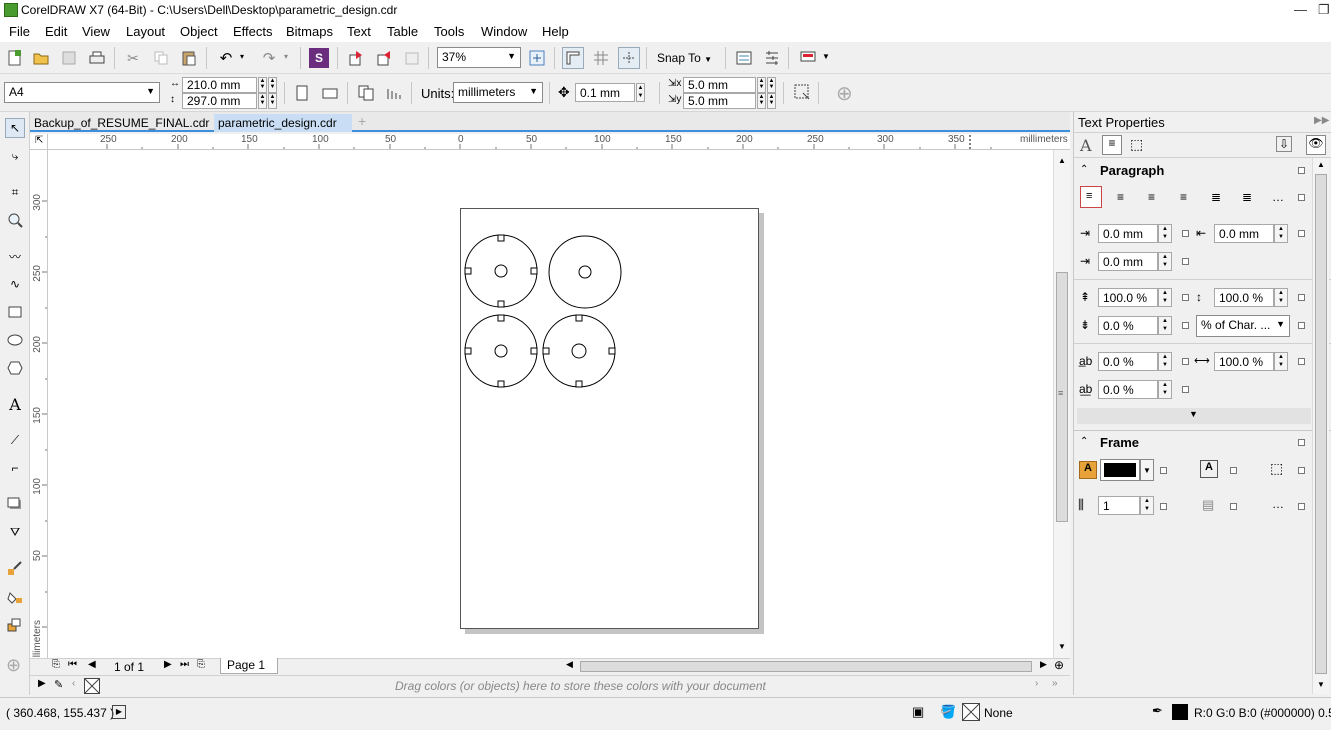  What do you see at coordinates (402, 31) in the screenshot?
I see `menu-table: Table` at bounding box center [402, 31].